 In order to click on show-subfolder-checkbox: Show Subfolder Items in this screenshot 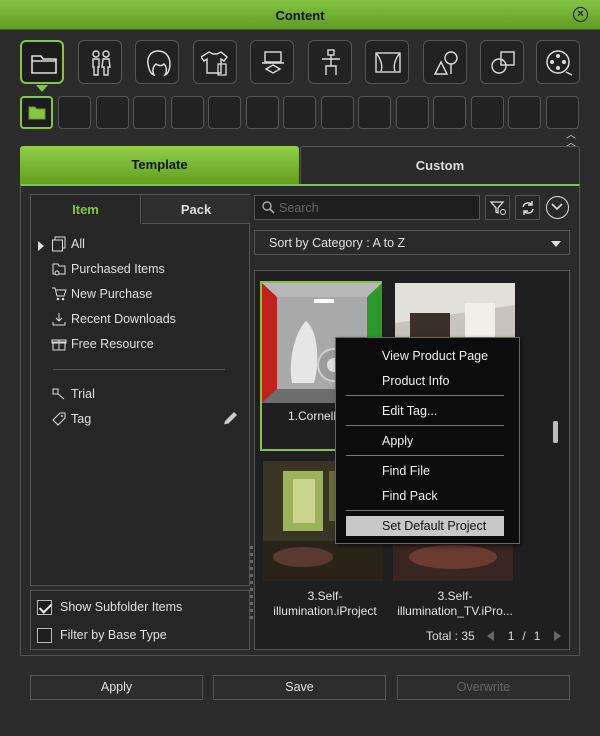, I will do `click(109, 607)`.